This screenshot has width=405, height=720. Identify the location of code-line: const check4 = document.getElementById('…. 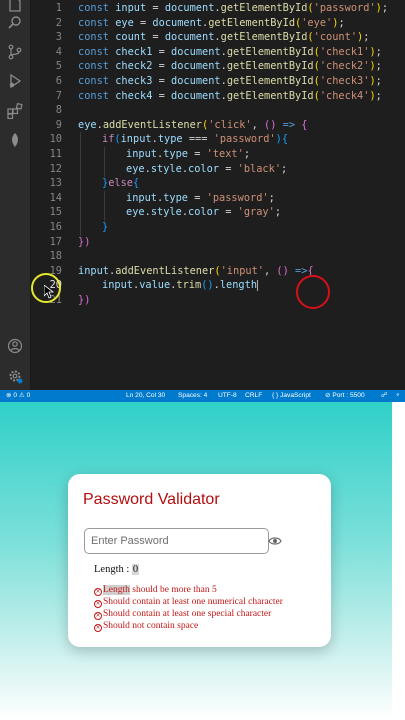
(230, 95).